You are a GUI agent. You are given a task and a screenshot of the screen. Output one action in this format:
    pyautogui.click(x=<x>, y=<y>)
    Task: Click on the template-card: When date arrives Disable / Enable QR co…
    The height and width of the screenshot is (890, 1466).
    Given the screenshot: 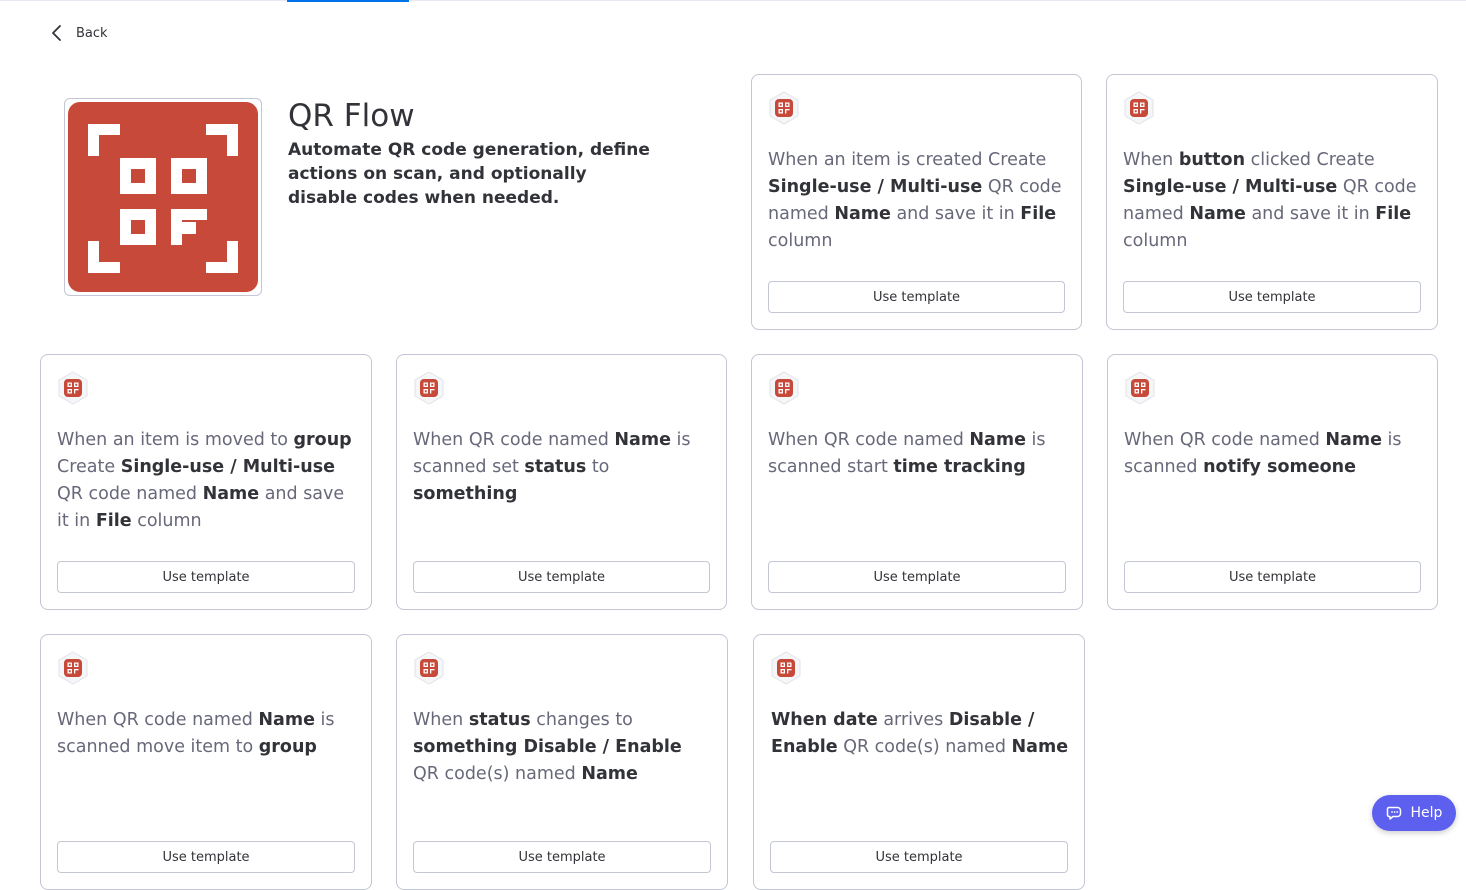 What is the action you would take?
    pyautogui.click(x=919, y=762)
    